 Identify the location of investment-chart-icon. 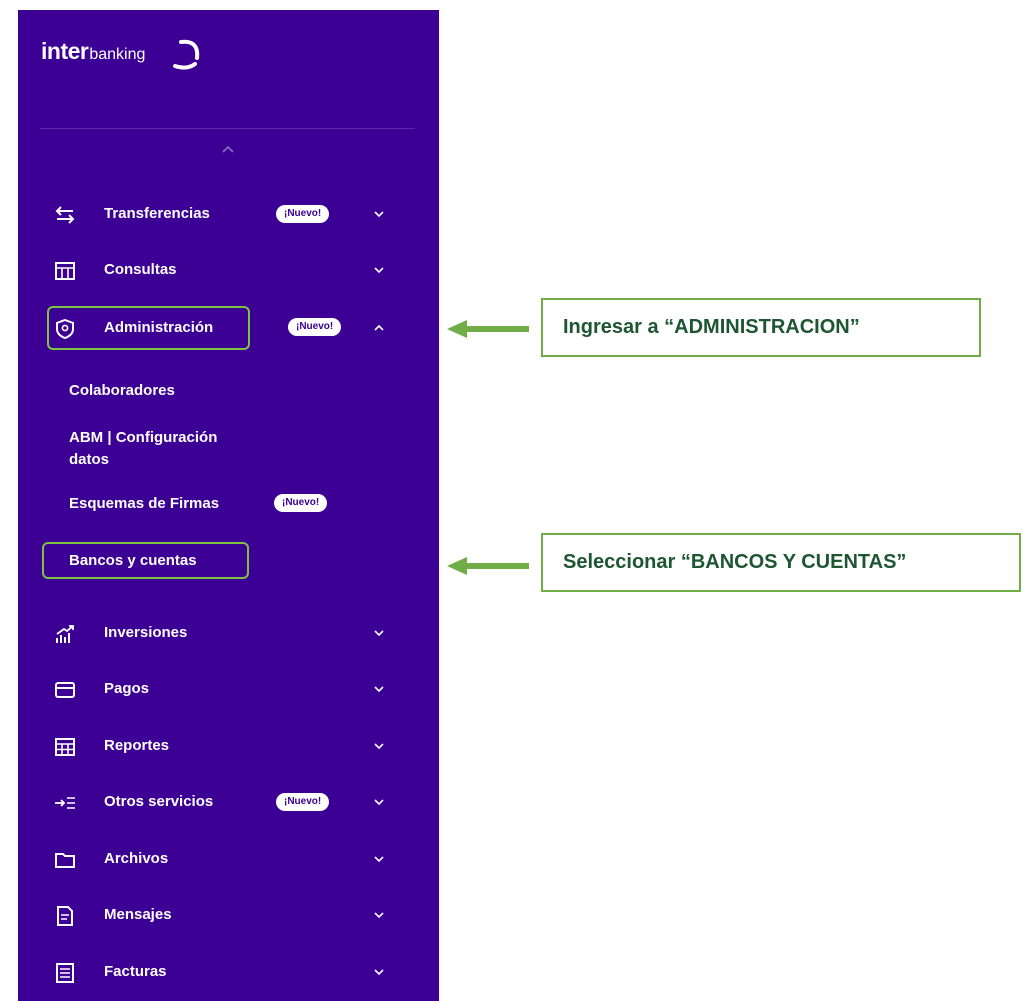
(65, 634).